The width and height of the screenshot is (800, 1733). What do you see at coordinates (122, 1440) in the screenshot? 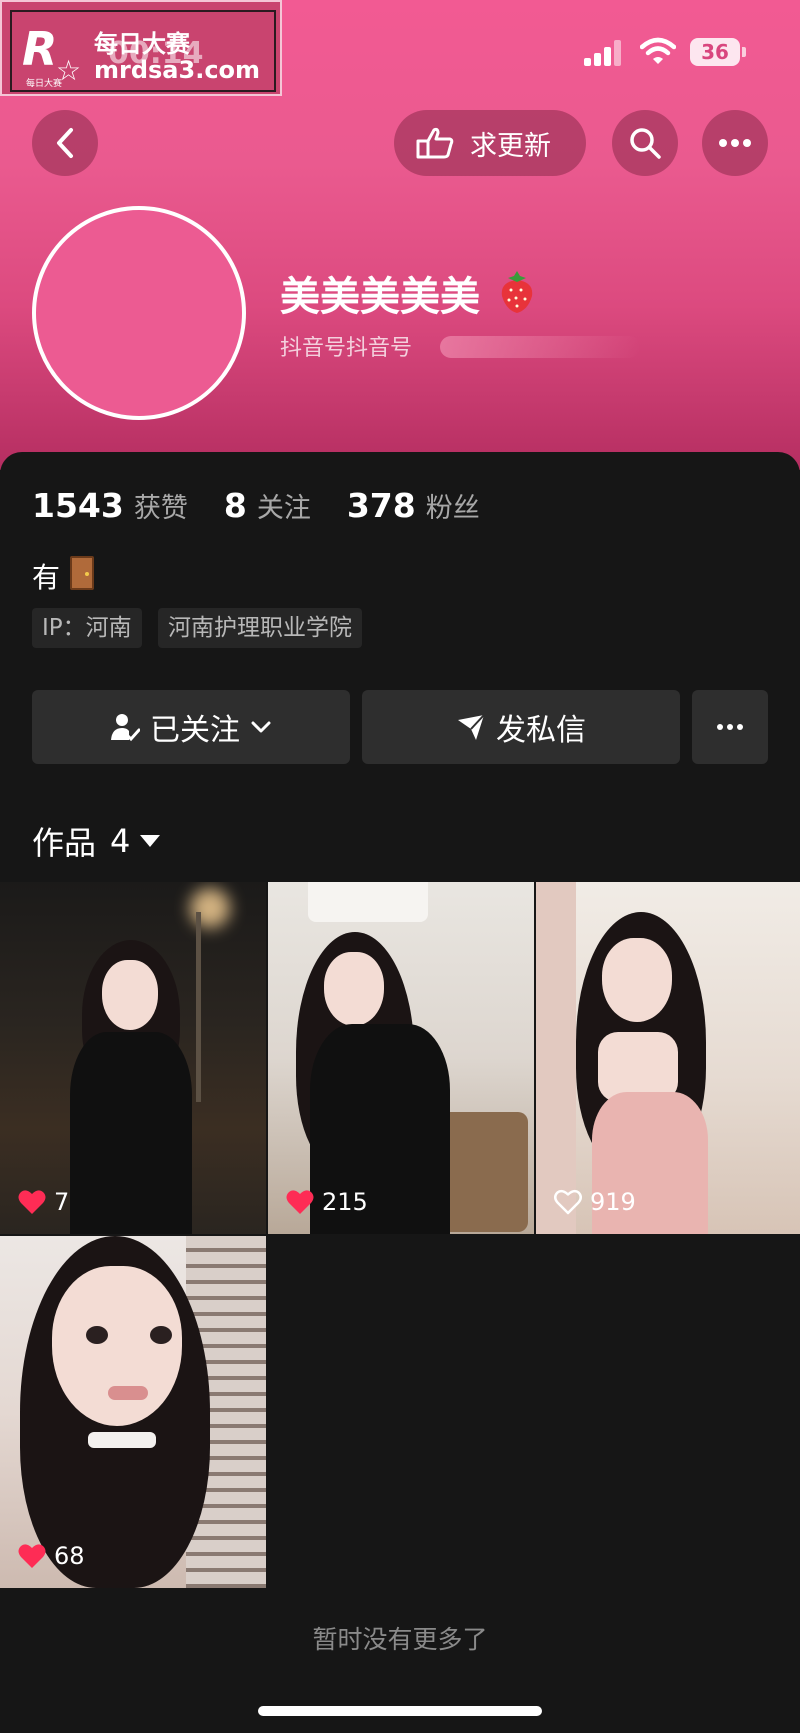
I see `thumbnail-choker` at bounding box center [122, 1440].